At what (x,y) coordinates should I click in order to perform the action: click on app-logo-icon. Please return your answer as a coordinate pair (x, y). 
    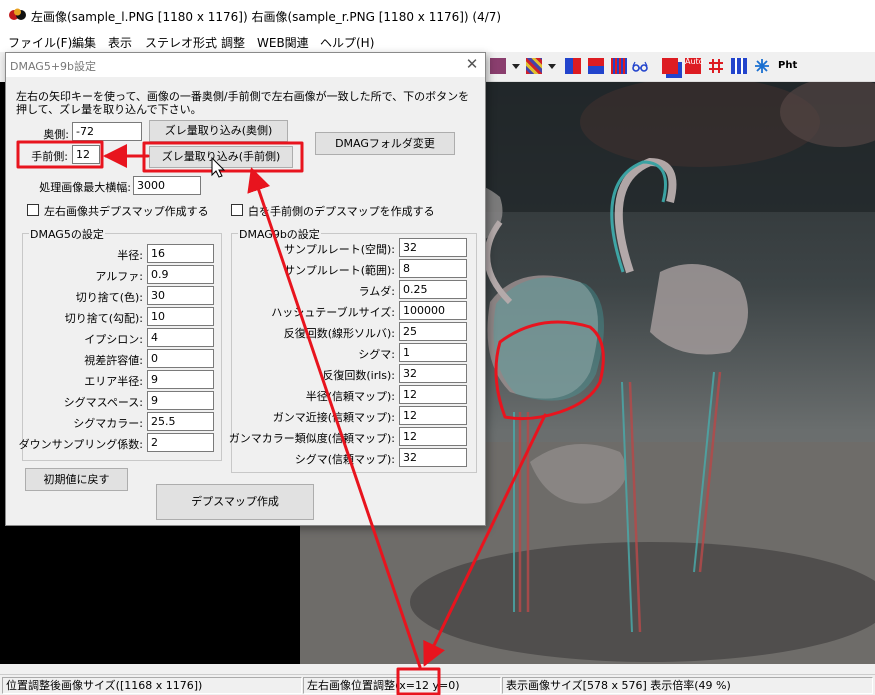
    Looking at the image, I should click on (17, 14).